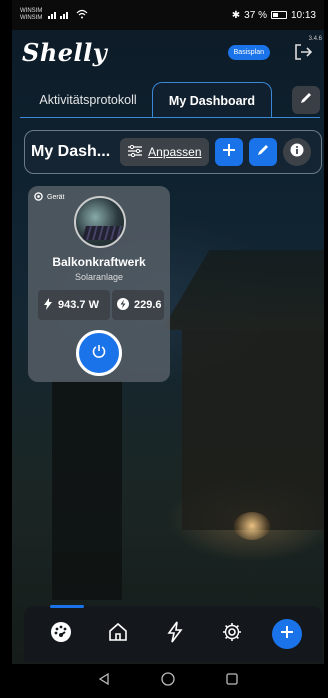  I want to click on nav-energy, so click(175, 634).